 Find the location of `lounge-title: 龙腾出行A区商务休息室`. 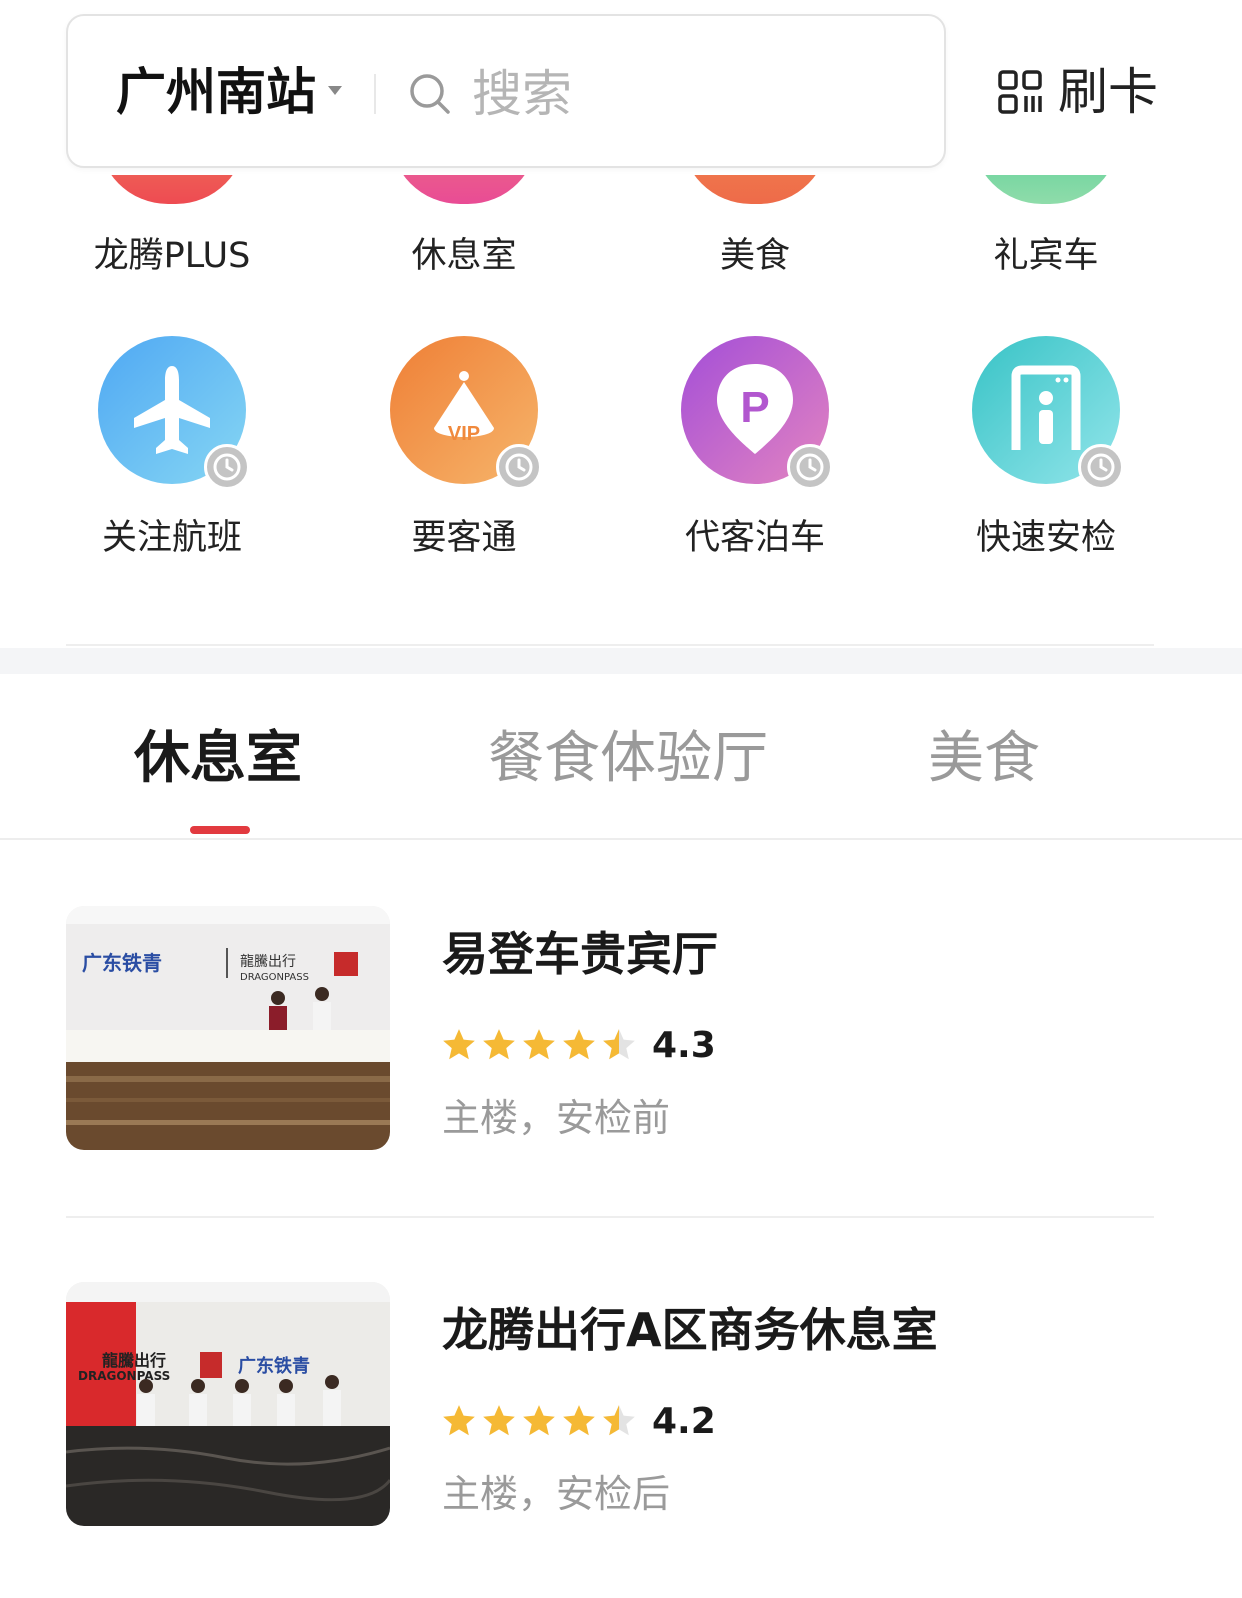

lounge-title: 龙腾出行A区商务休息室 is located at coordinates (690, 1330).